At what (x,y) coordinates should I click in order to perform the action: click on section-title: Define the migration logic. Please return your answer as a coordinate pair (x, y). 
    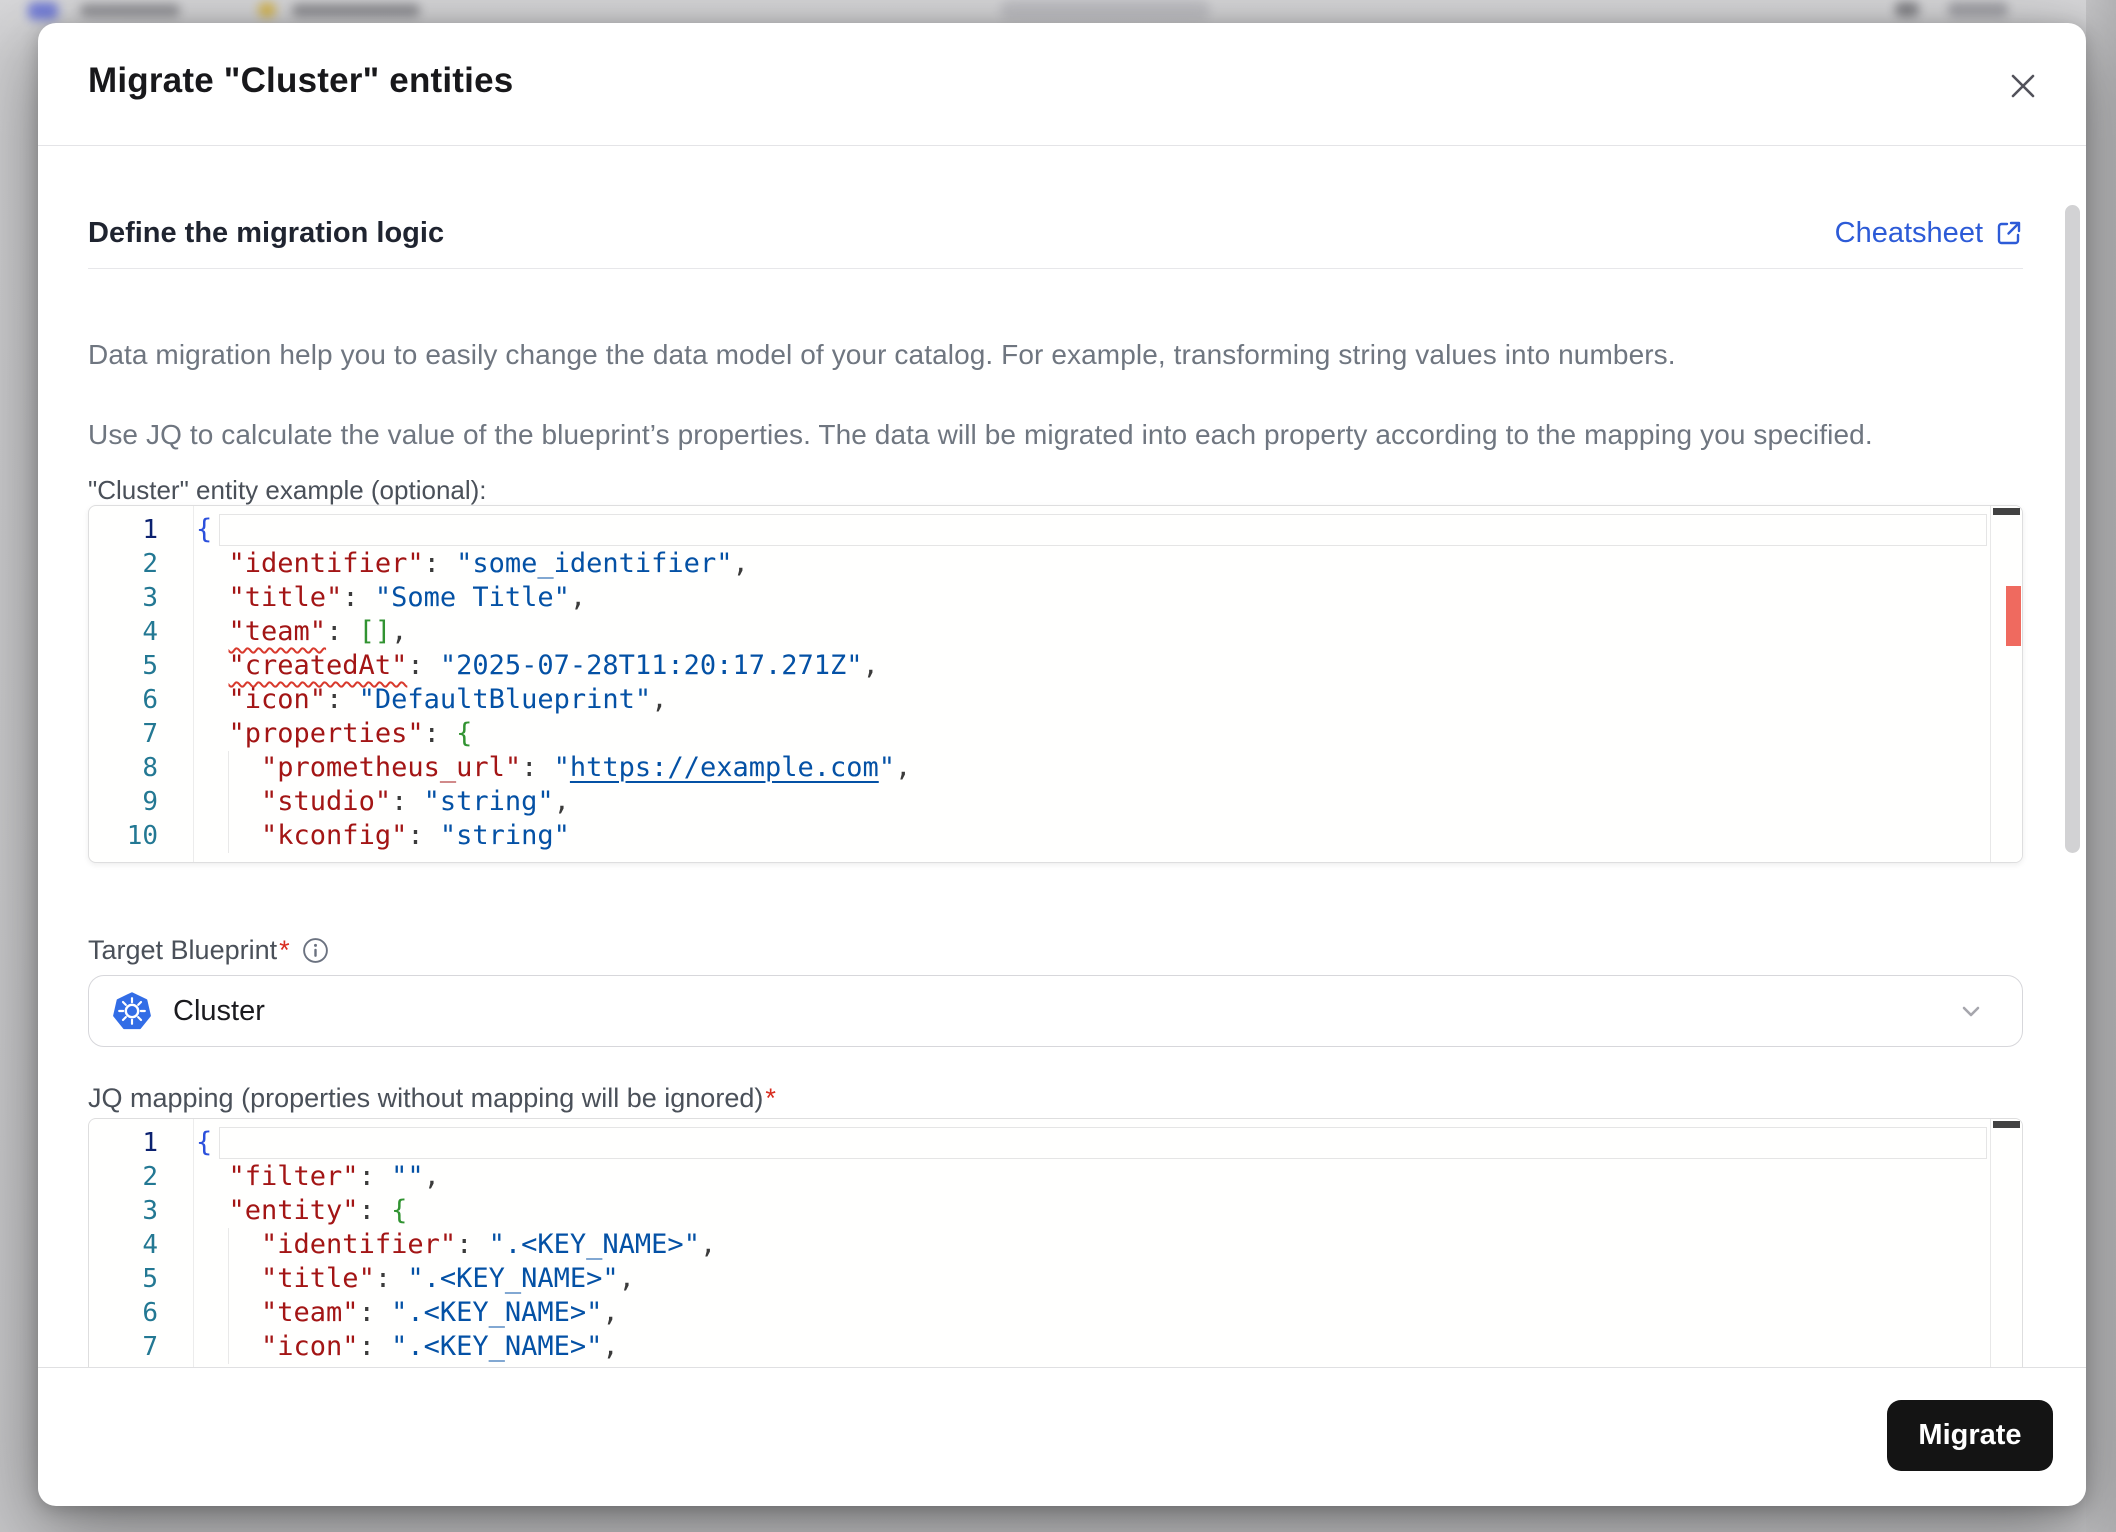
    Looking at the image, I should click on (266, 232).